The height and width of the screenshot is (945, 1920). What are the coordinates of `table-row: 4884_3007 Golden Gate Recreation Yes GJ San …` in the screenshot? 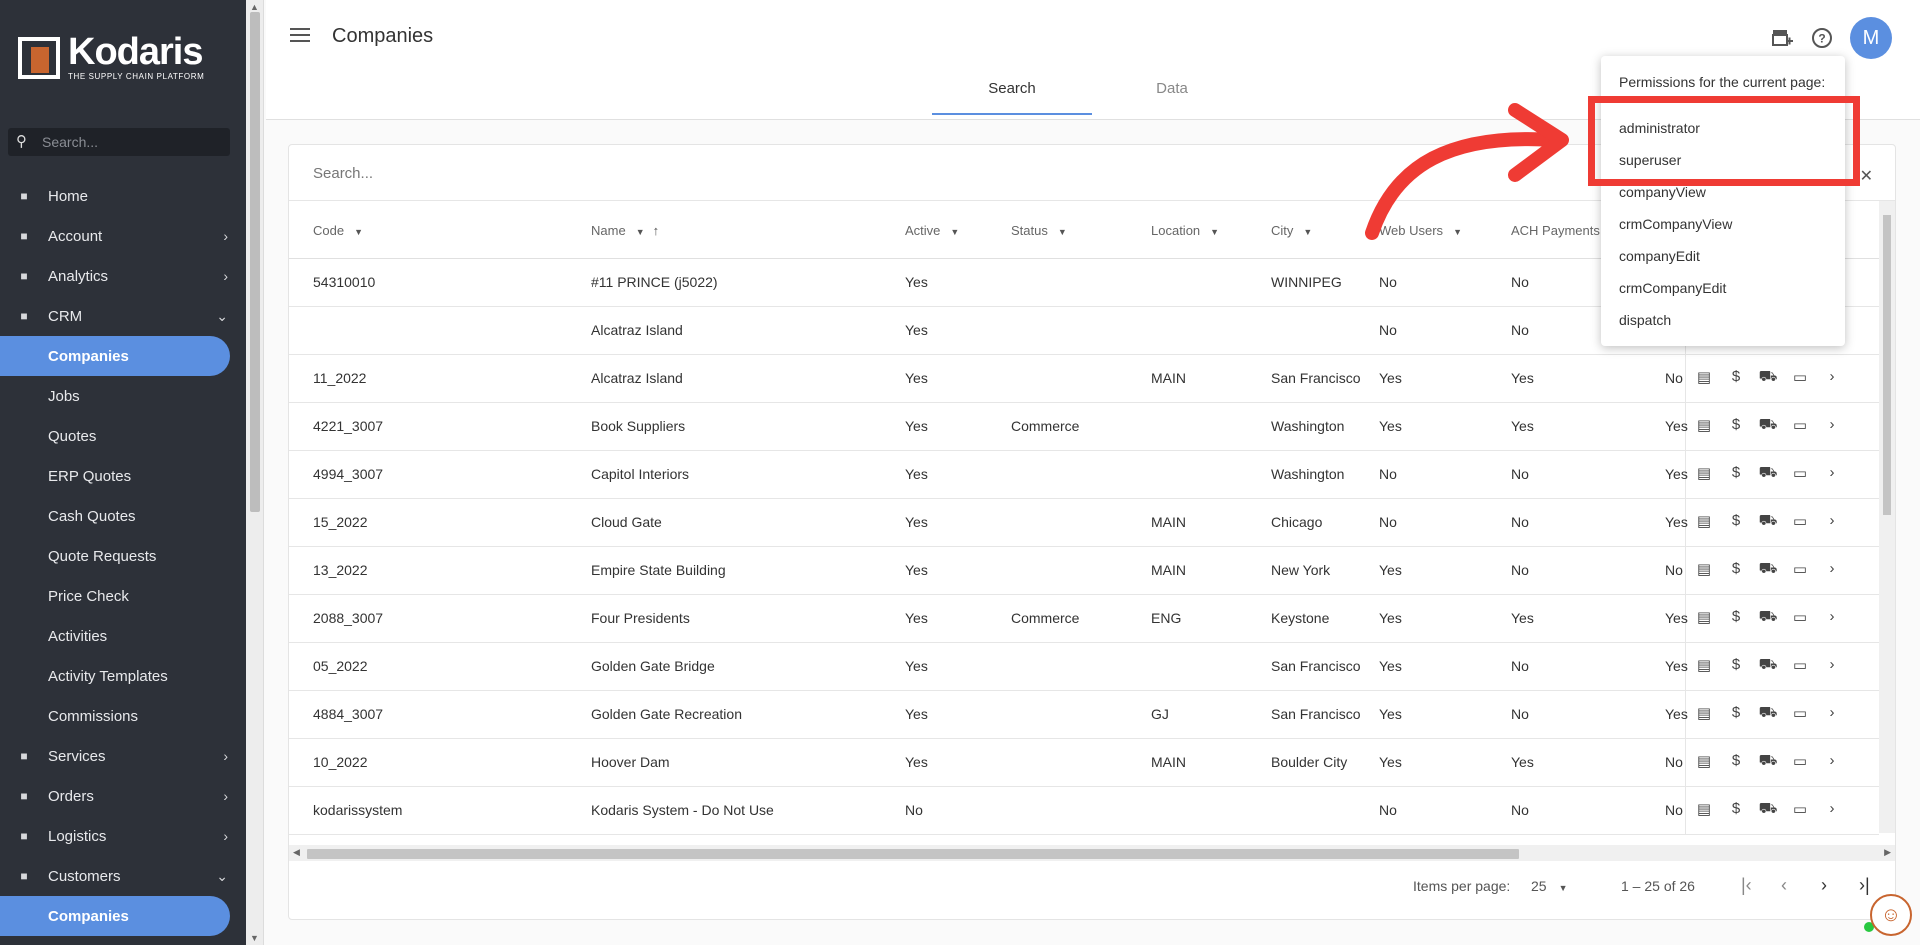 It's located at (1084, 715).